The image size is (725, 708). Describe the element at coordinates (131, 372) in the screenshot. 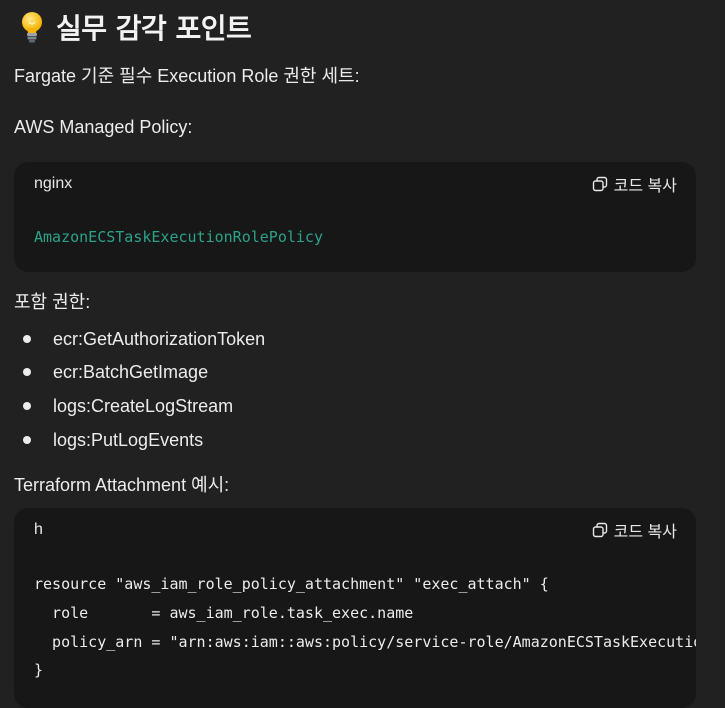

I see `permission-text: ecr:BatchGetImage` at that location.